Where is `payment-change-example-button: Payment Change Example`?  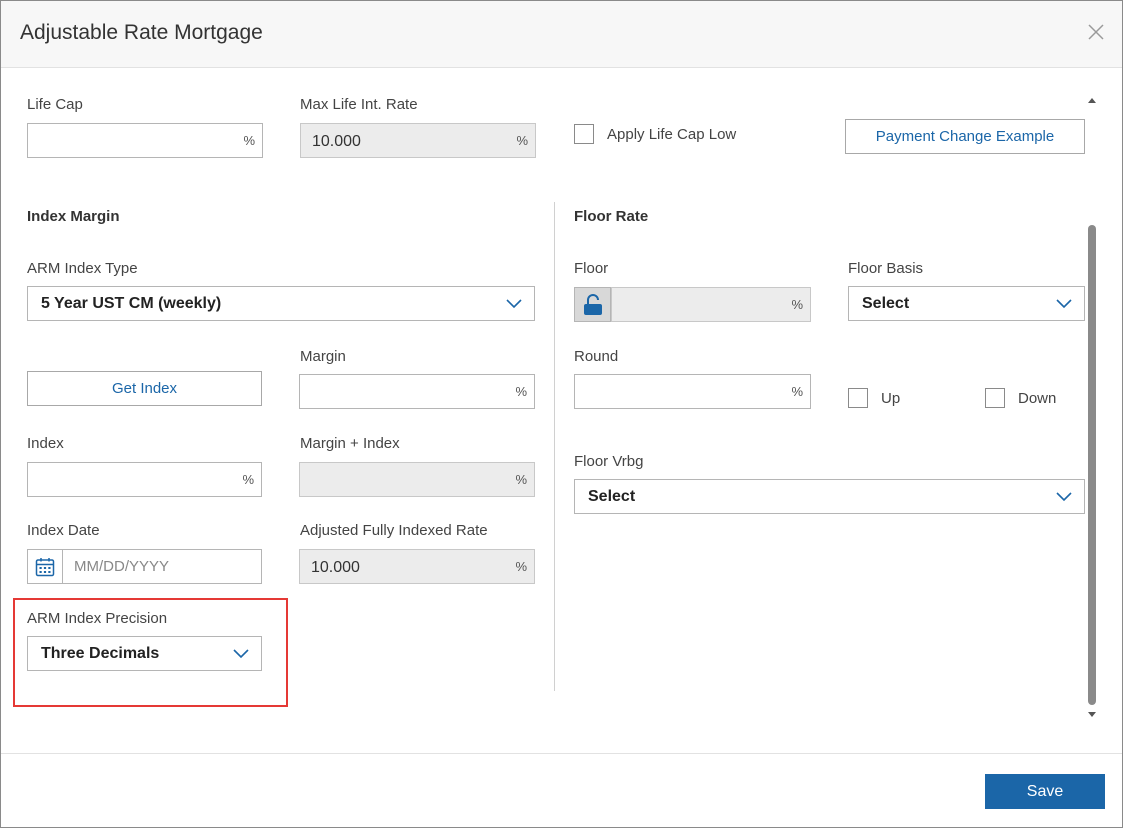 payment-change-example-button: Payment Change Example is located at coordinates (965, 136).